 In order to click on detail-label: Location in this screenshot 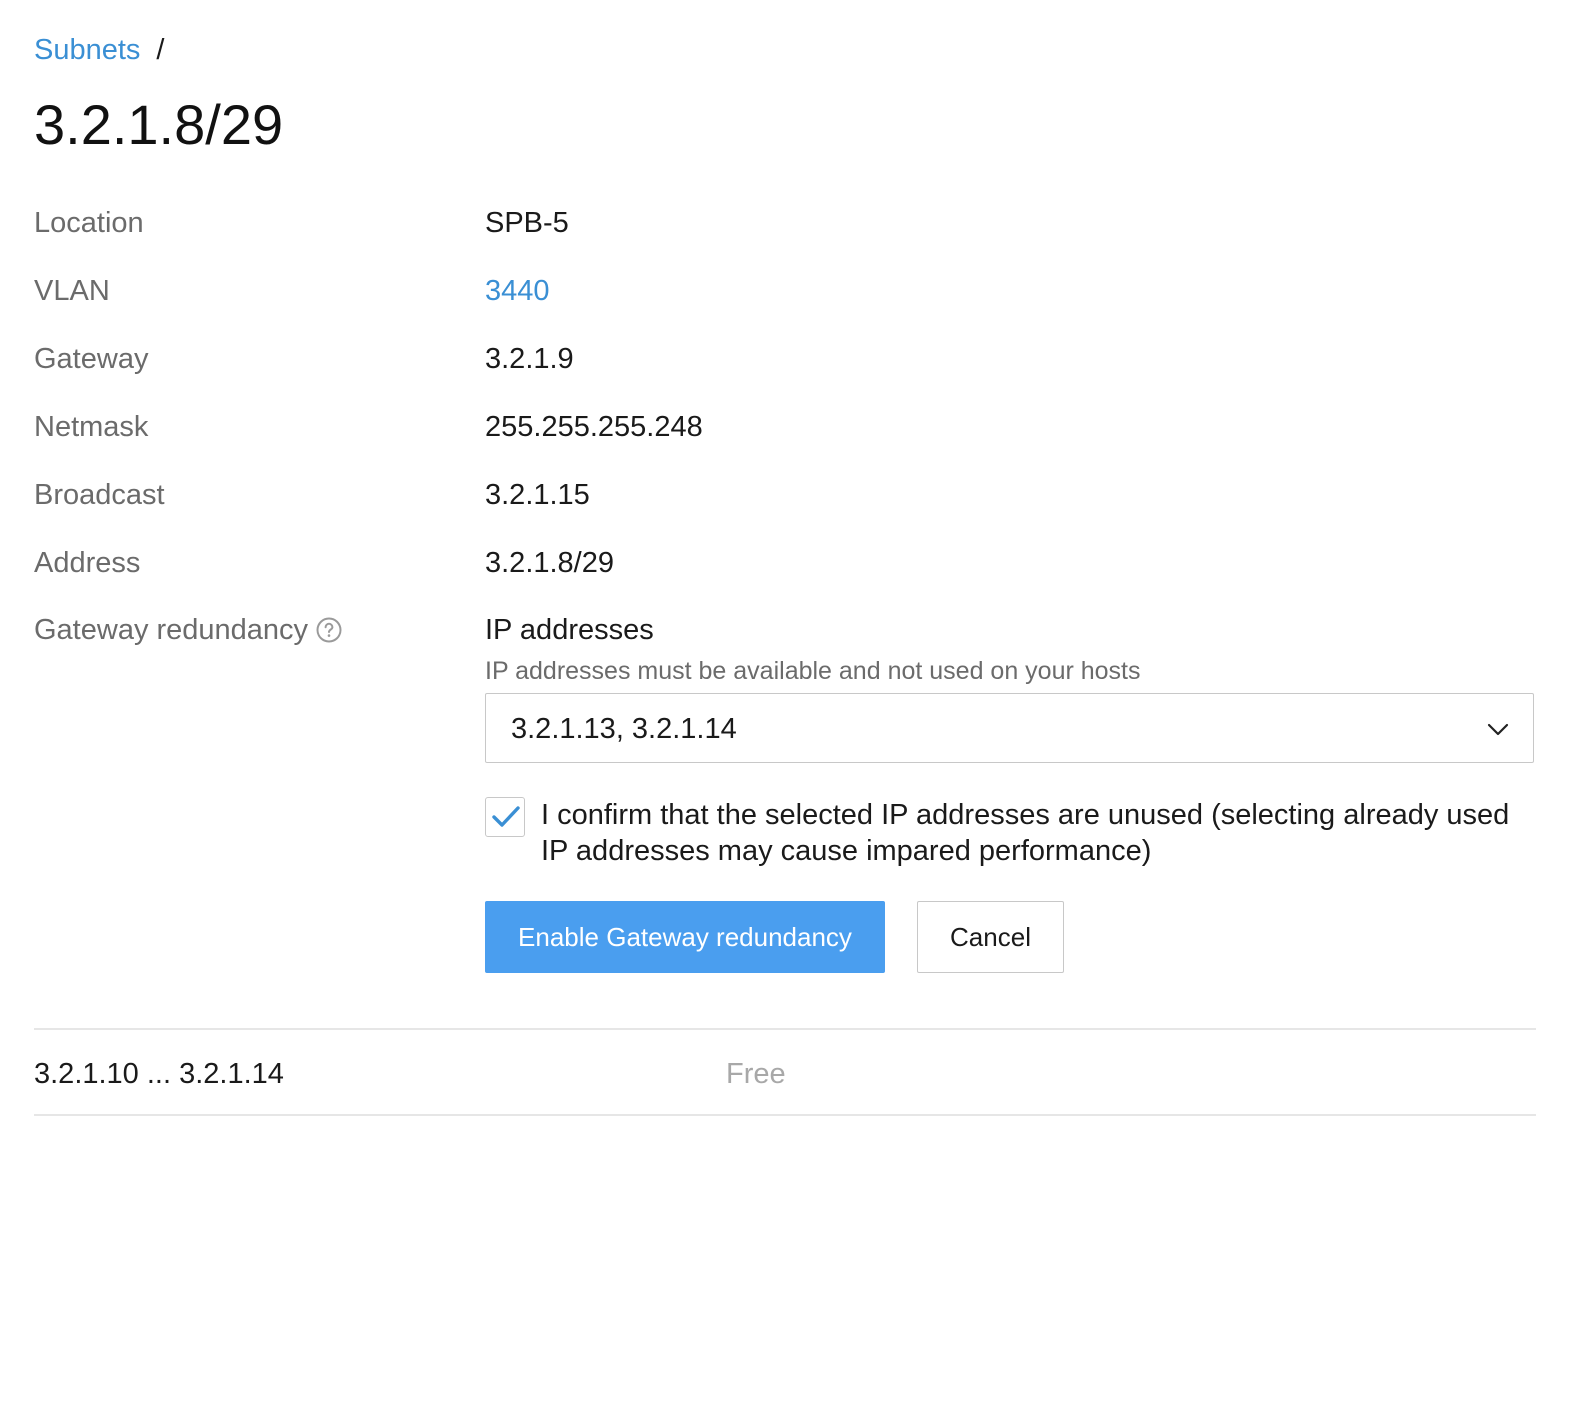, I will do `click(89, 223)`.